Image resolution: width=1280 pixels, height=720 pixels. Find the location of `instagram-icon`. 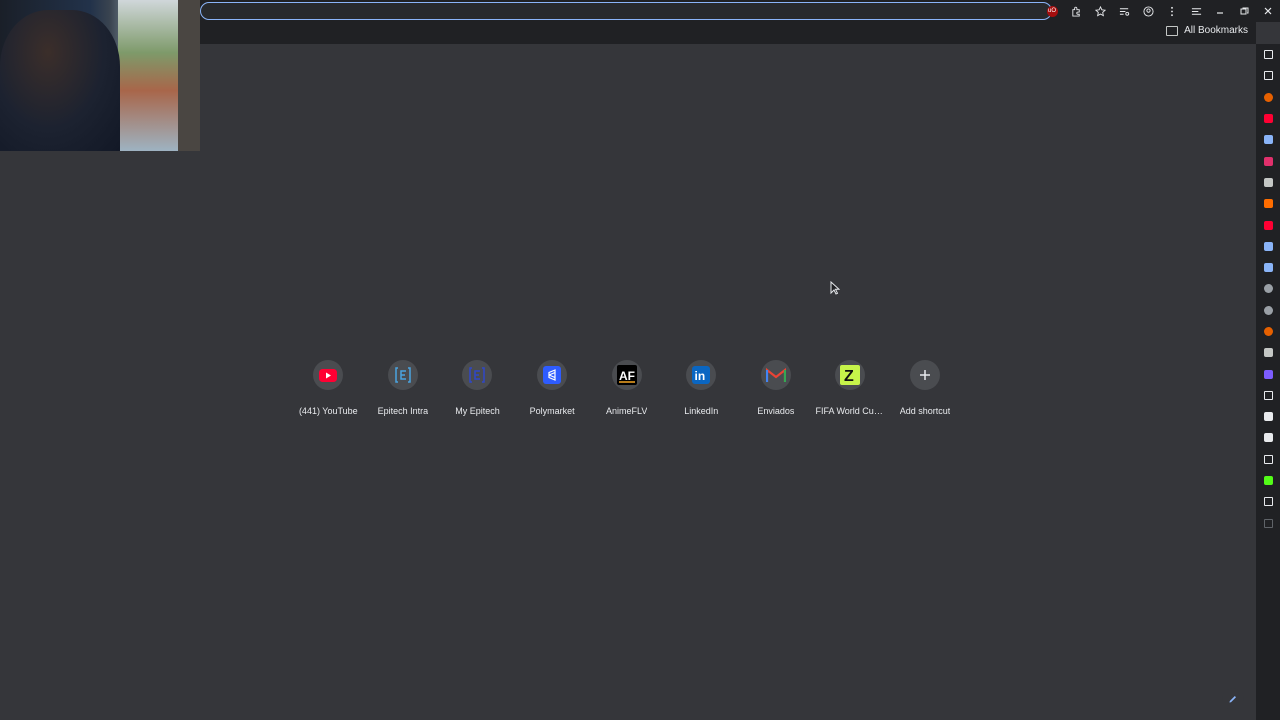

instagram-icon is located at coordinates (1268, 160).